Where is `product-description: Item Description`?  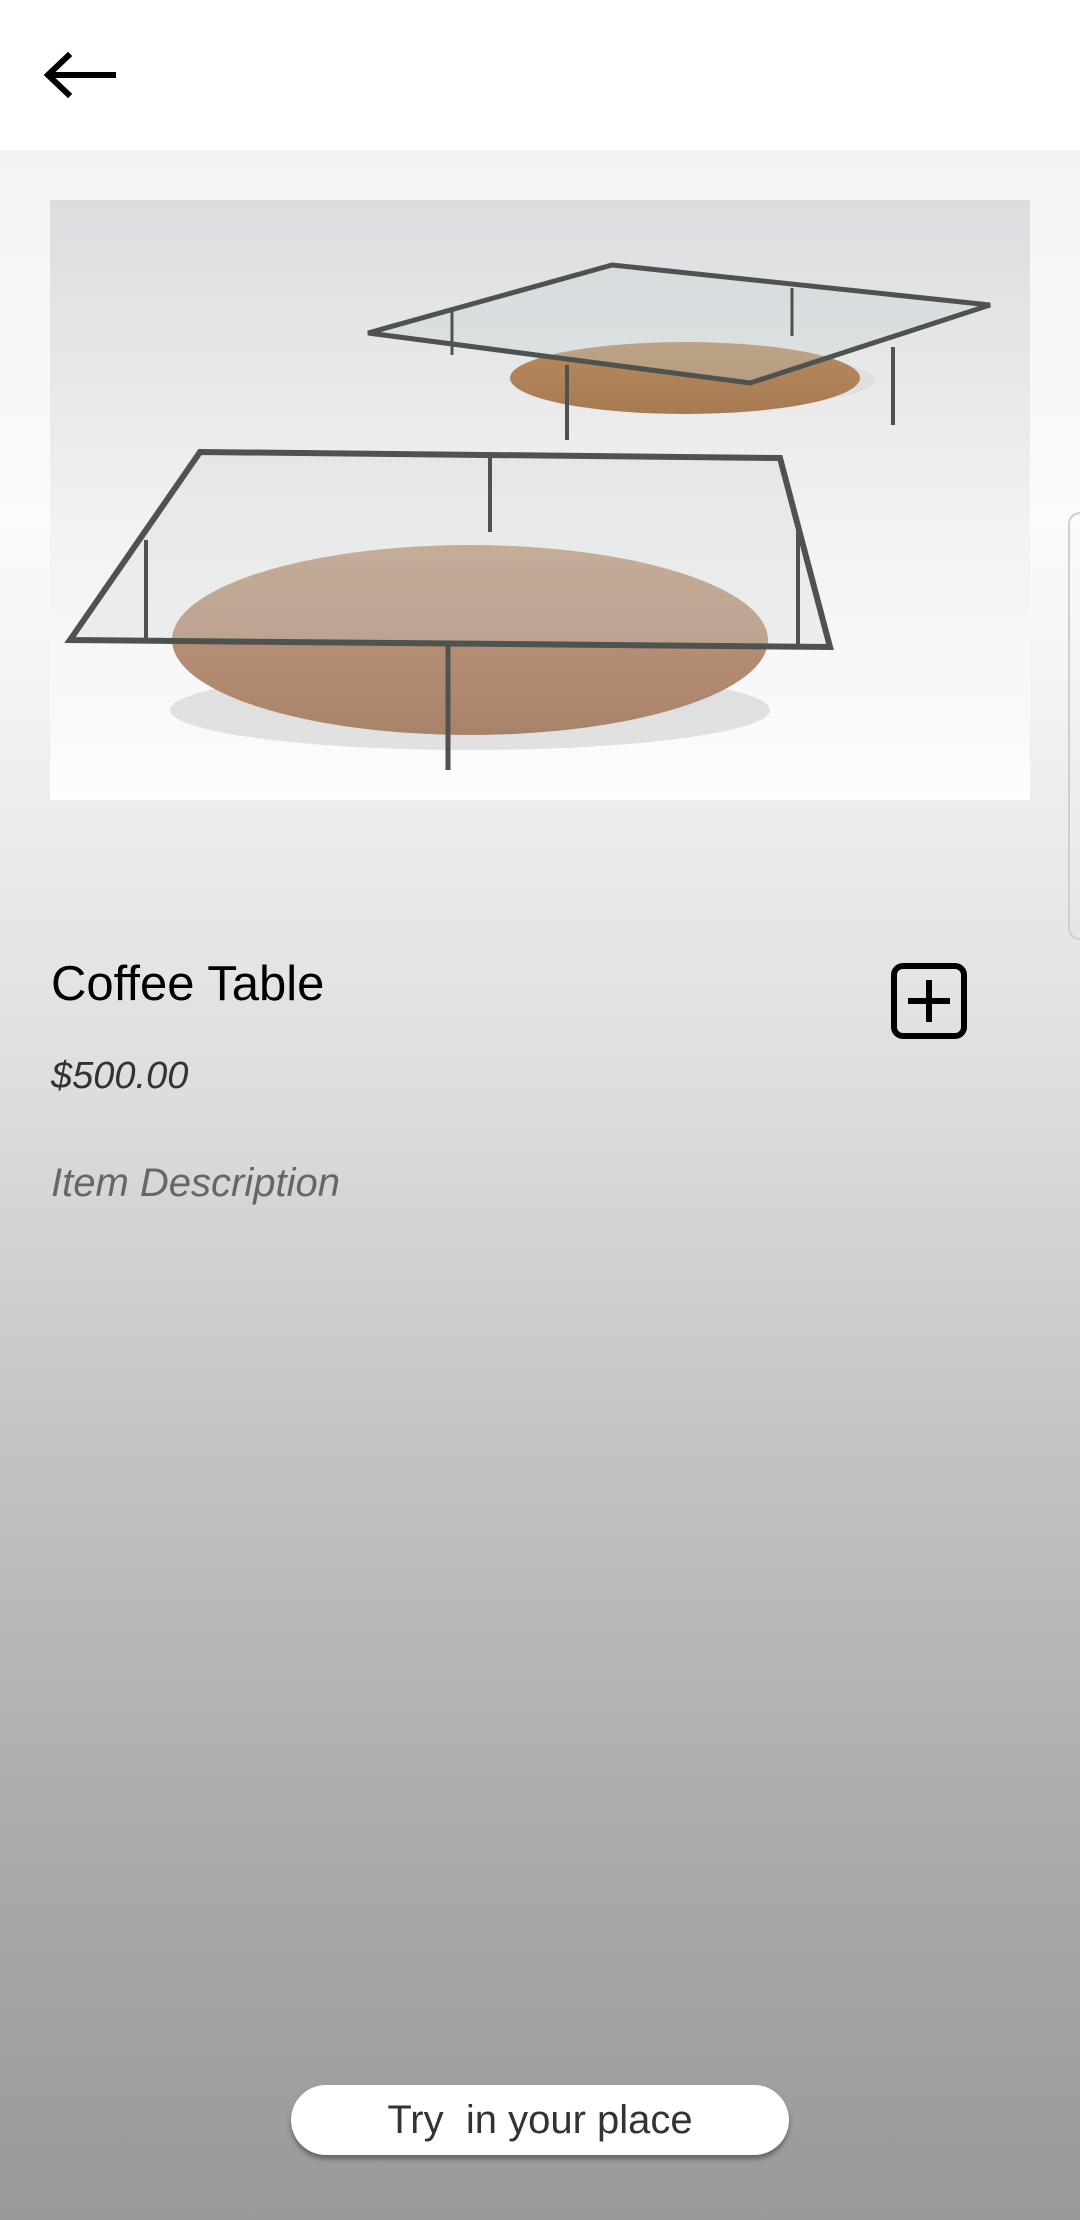
product-description: Item Description is located at coordinates (195, 1183).